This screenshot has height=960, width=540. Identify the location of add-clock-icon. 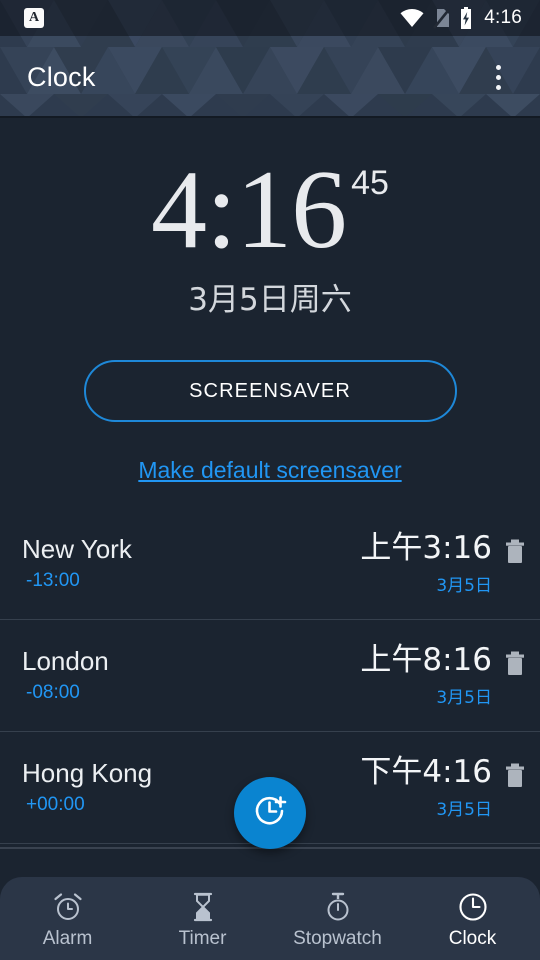
(270, 813).